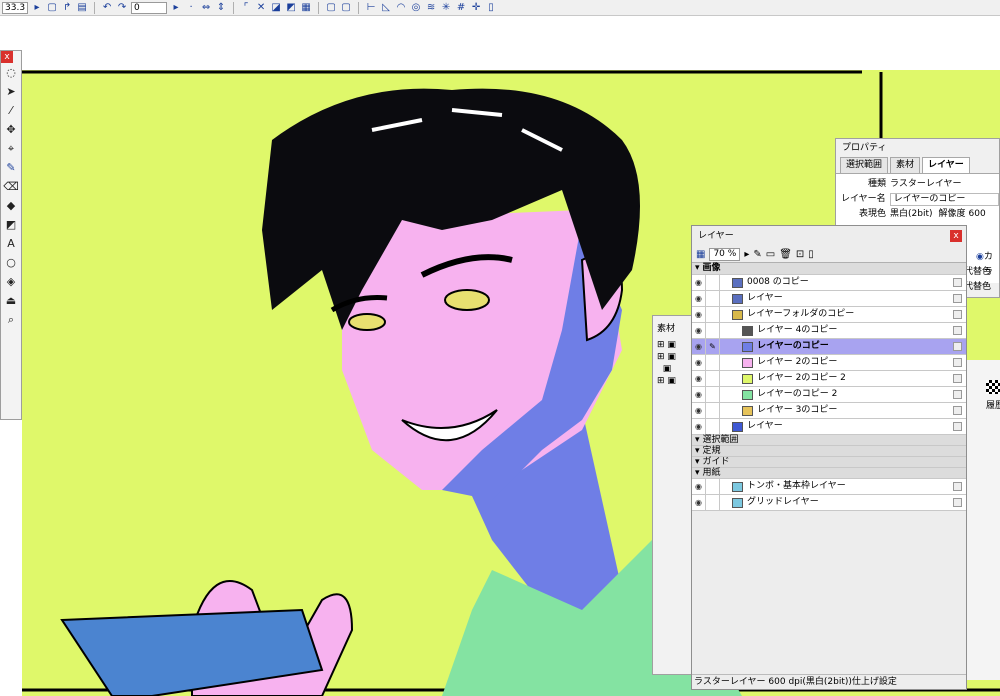 Image resolution: width=1000 pixels, height=696 pixels. I want to click on concentric-icon: ◎, so click(416, 8).